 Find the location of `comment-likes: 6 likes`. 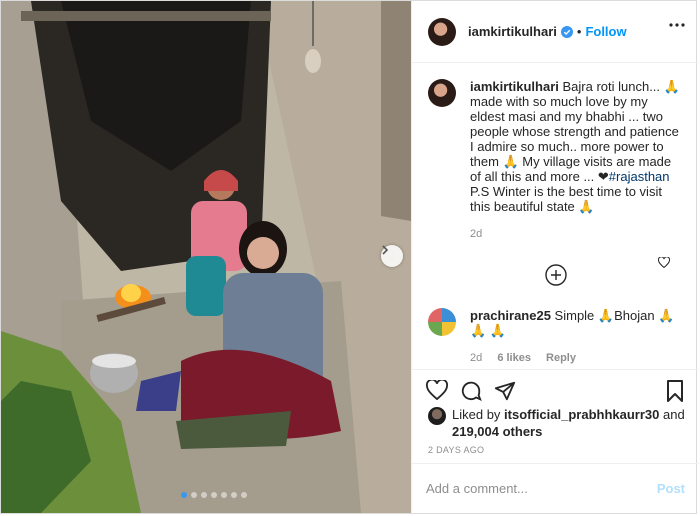

comment-likes: 6 likes is located at coordinates (514, 358).